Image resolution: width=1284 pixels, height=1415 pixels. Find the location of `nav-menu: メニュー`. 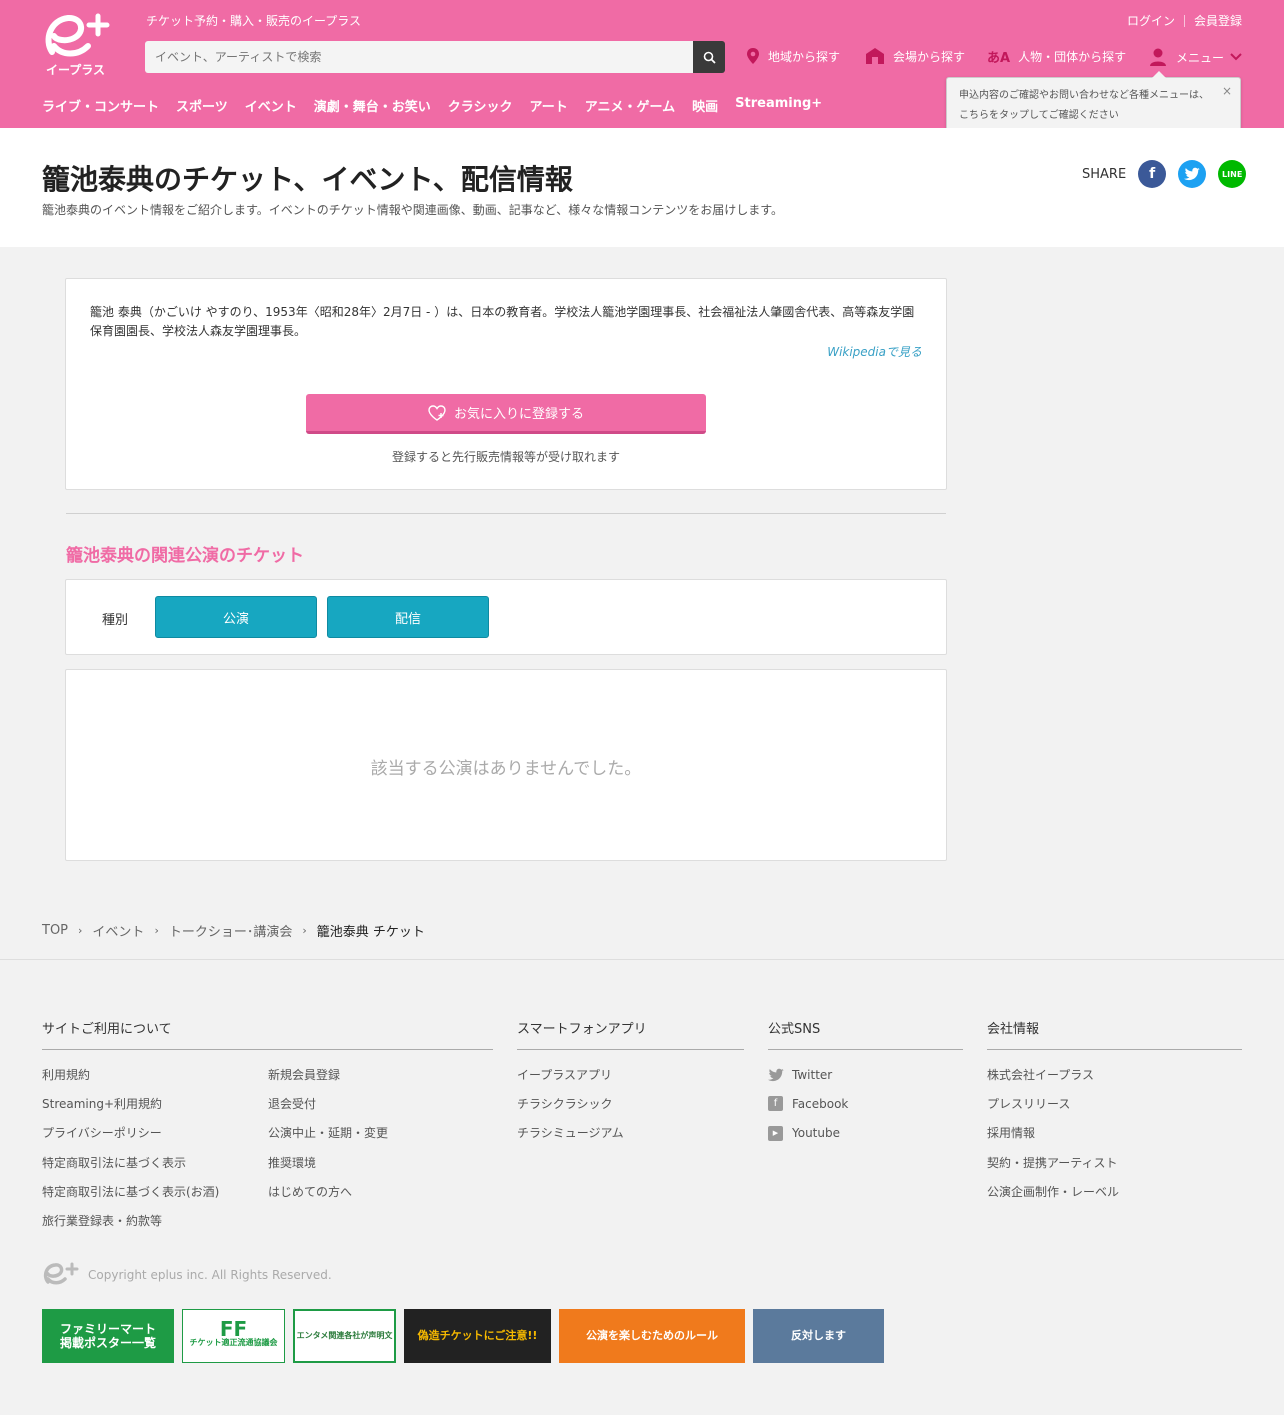

nav-menu: メニュー is located at coordinates (1195, 57).